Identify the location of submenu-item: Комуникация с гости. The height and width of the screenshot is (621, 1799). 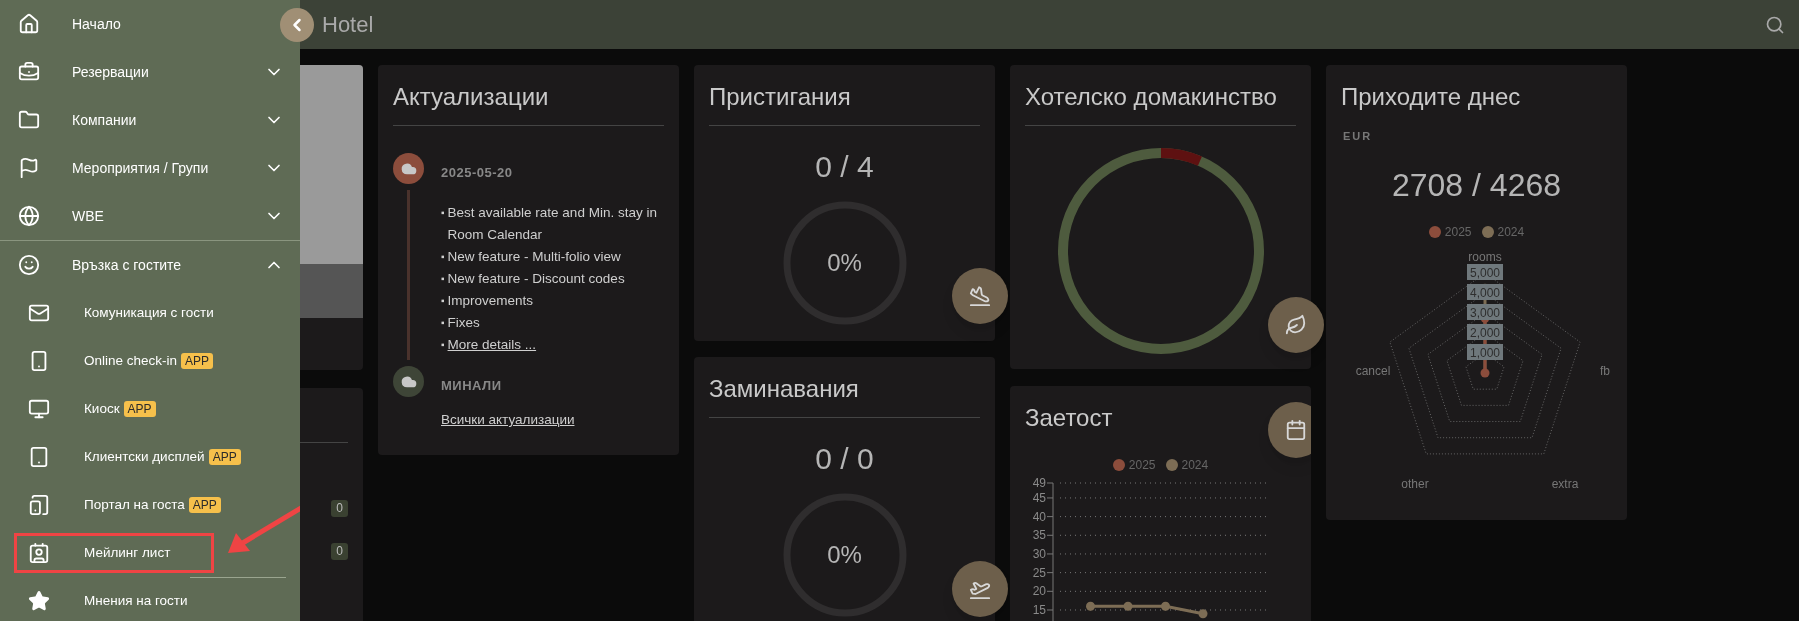
(149, 313).